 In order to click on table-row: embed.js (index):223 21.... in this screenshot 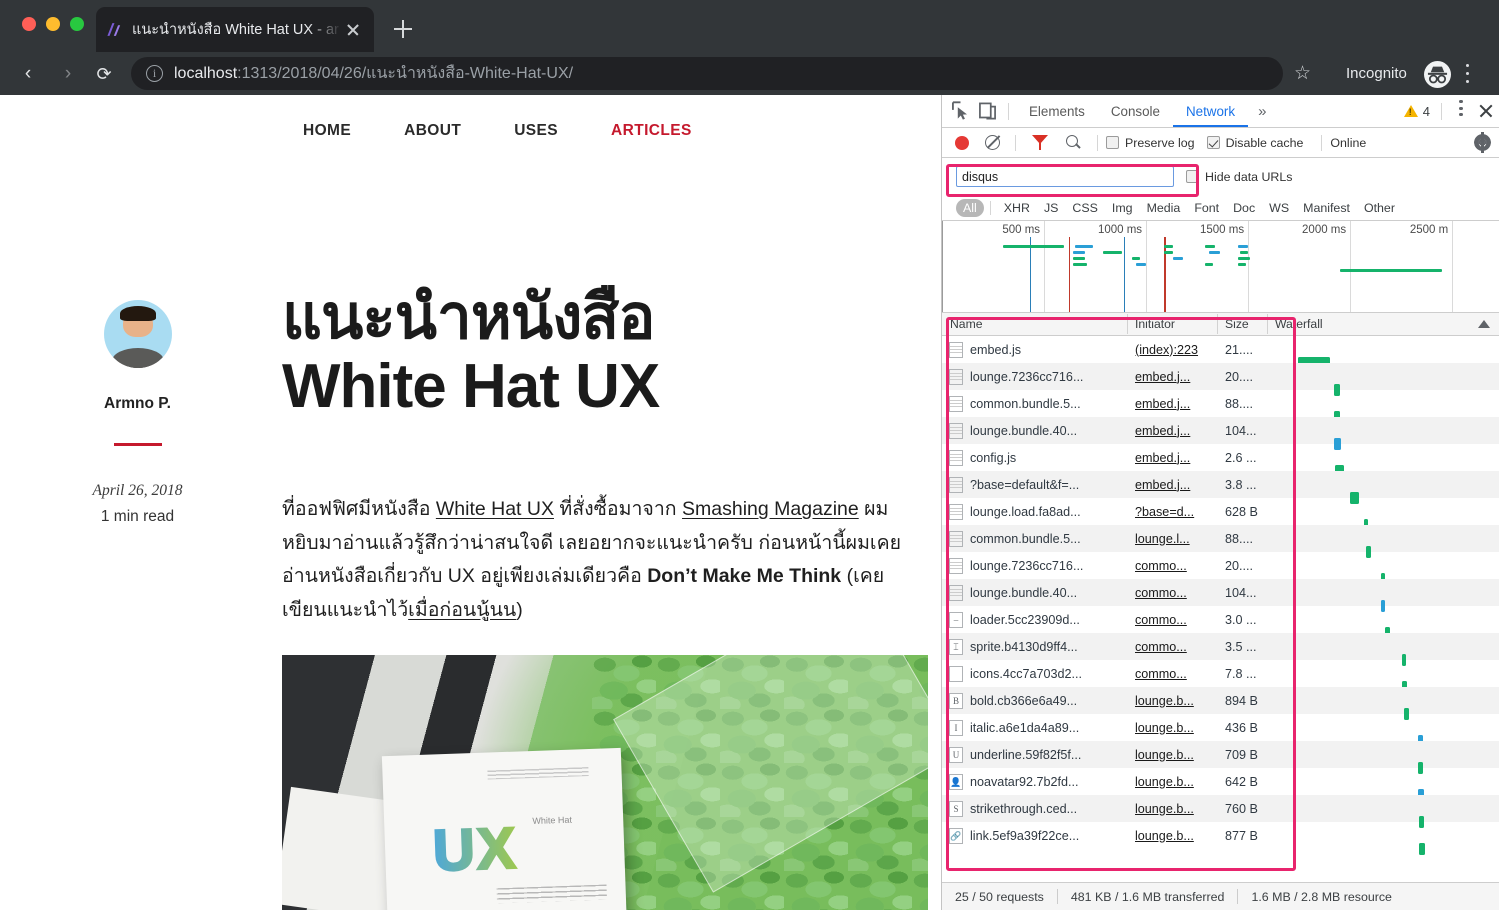, I will do `click(1220, 352)`.